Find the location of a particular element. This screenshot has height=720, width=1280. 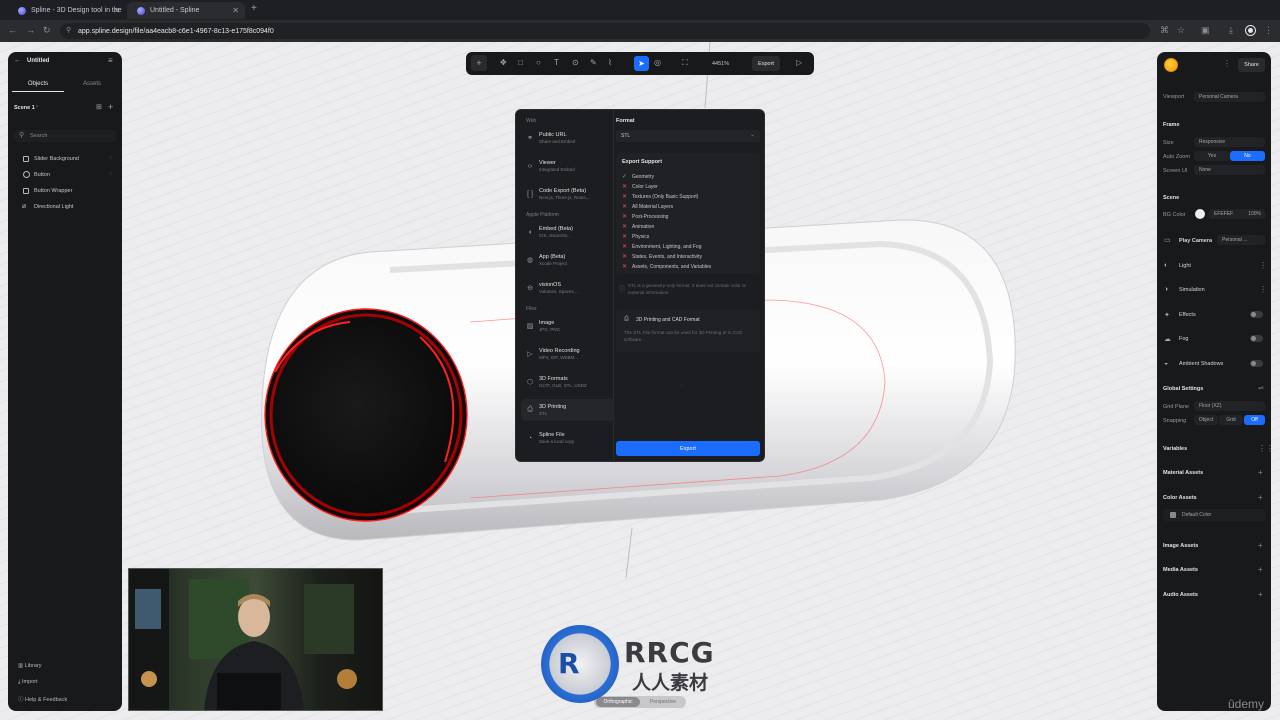

snapping-object: Object is located at coordinates (1206, 420).